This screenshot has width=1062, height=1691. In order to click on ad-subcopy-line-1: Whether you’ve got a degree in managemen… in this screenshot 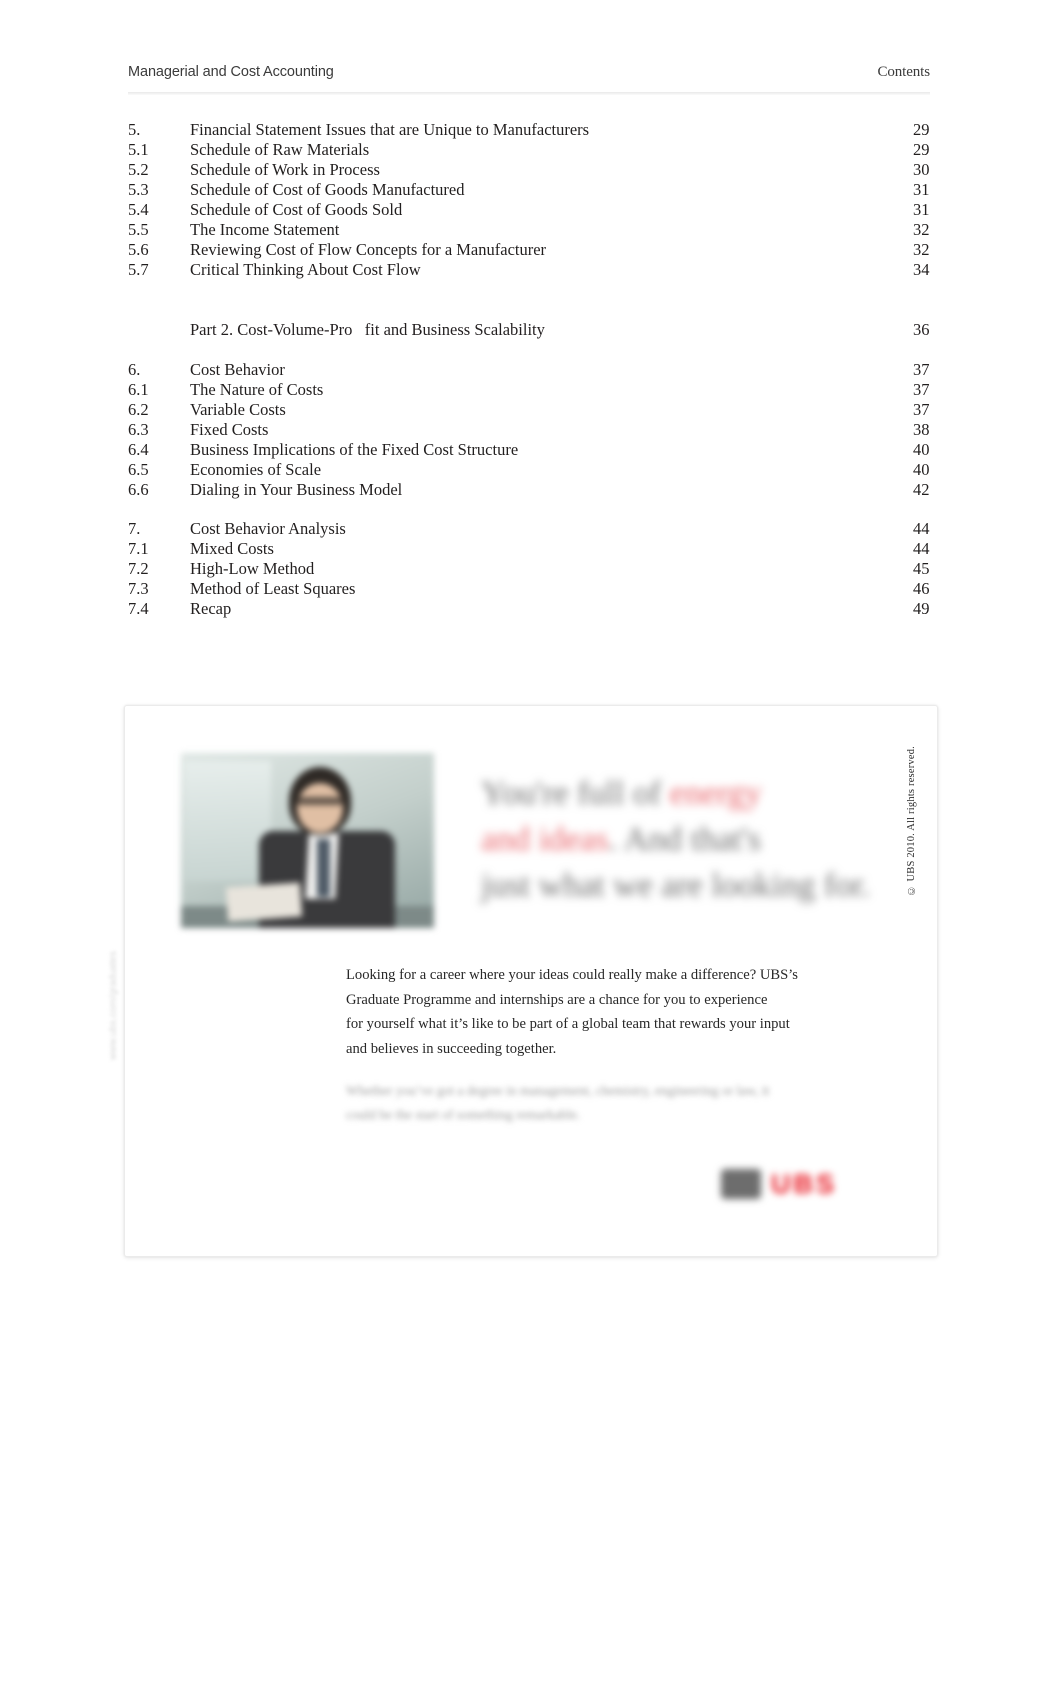, I will do `click(558, 1090)`.